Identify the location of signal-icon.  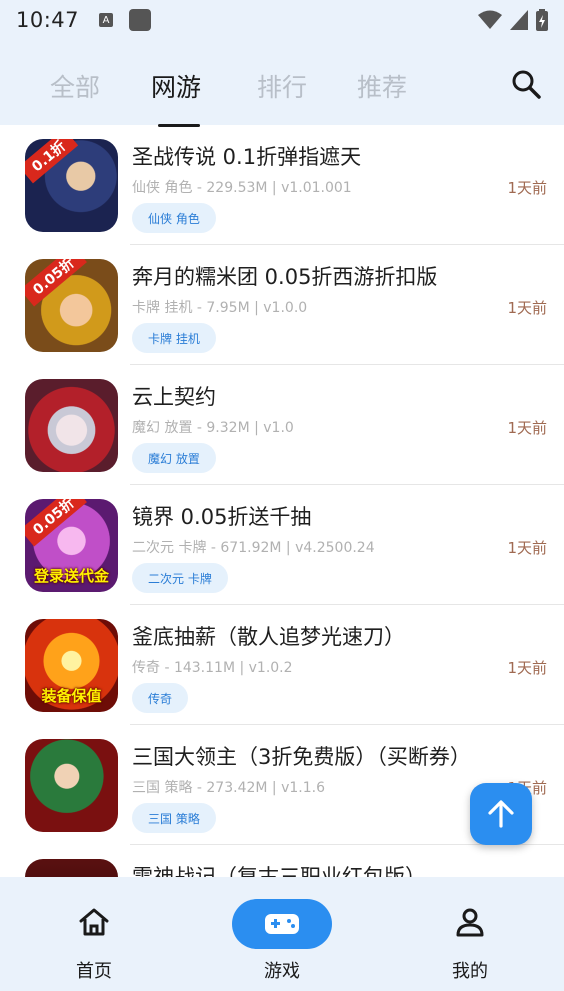
(519, 20).